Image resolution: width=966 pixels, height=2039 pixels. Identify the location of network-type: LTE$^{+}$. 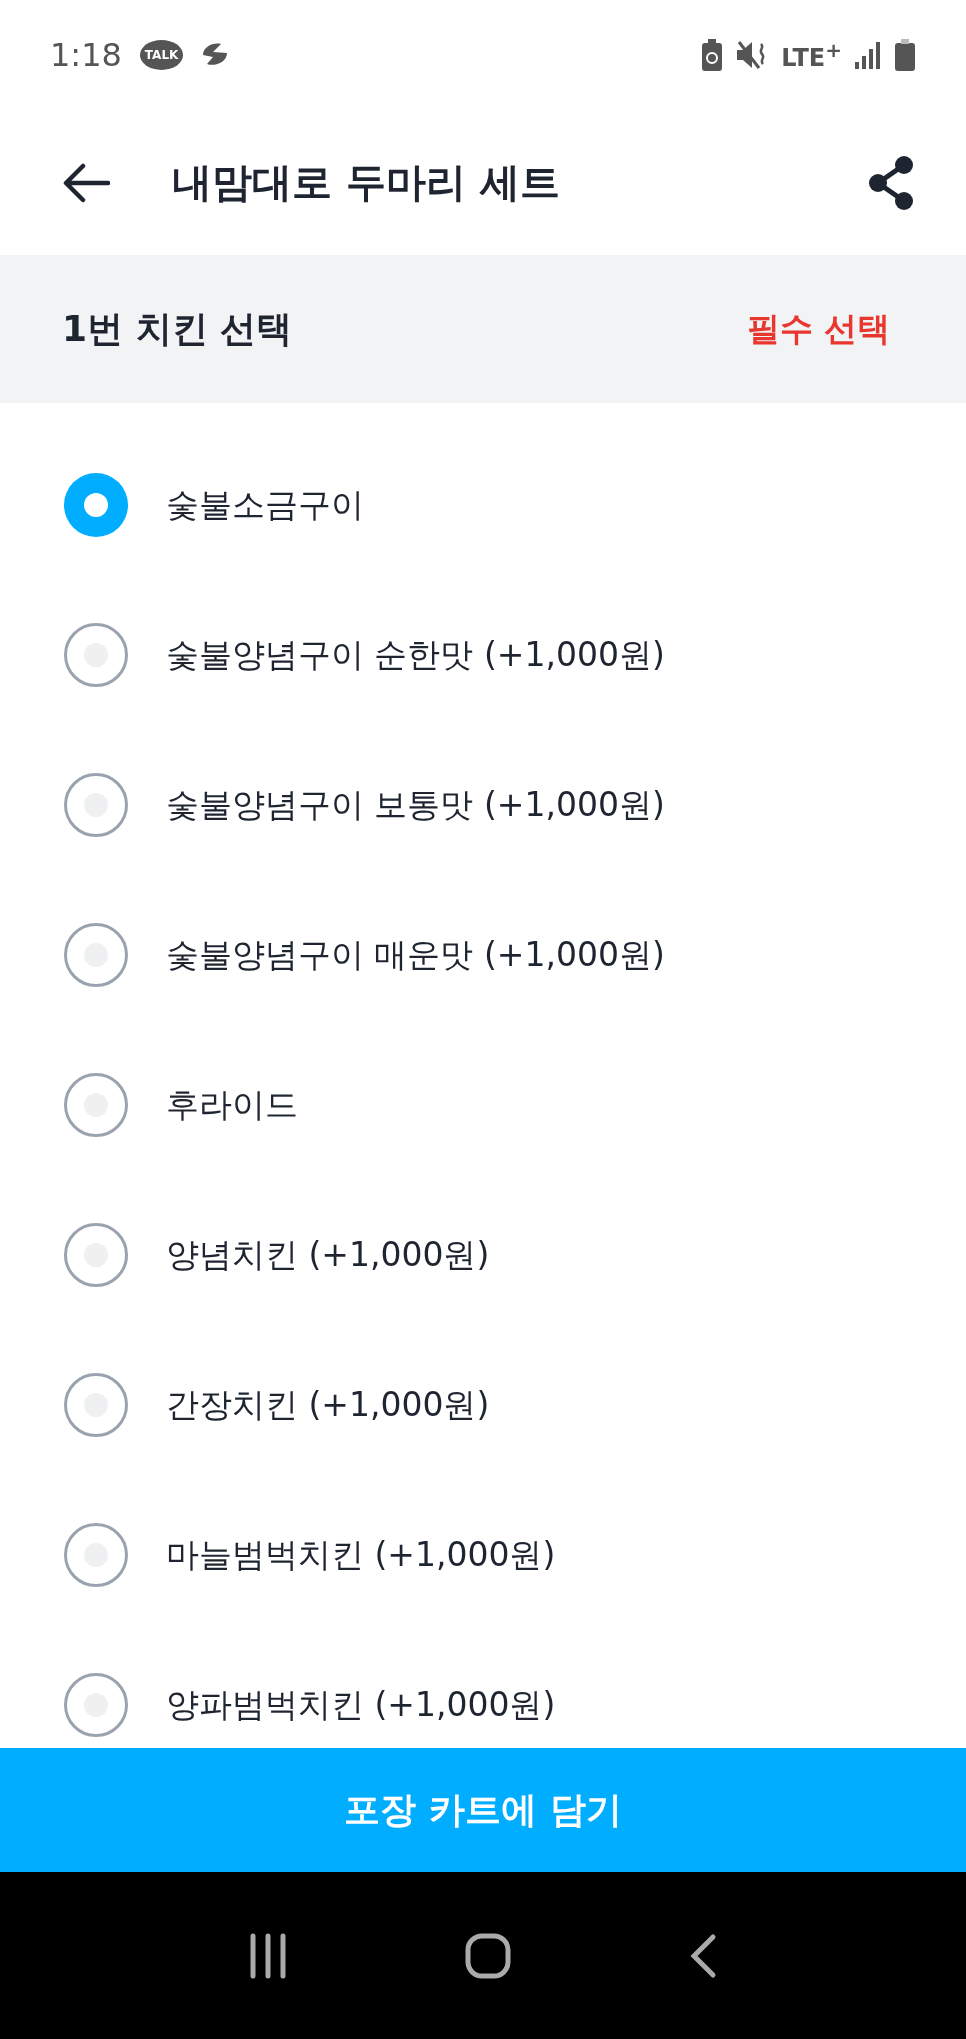
(811, 55).